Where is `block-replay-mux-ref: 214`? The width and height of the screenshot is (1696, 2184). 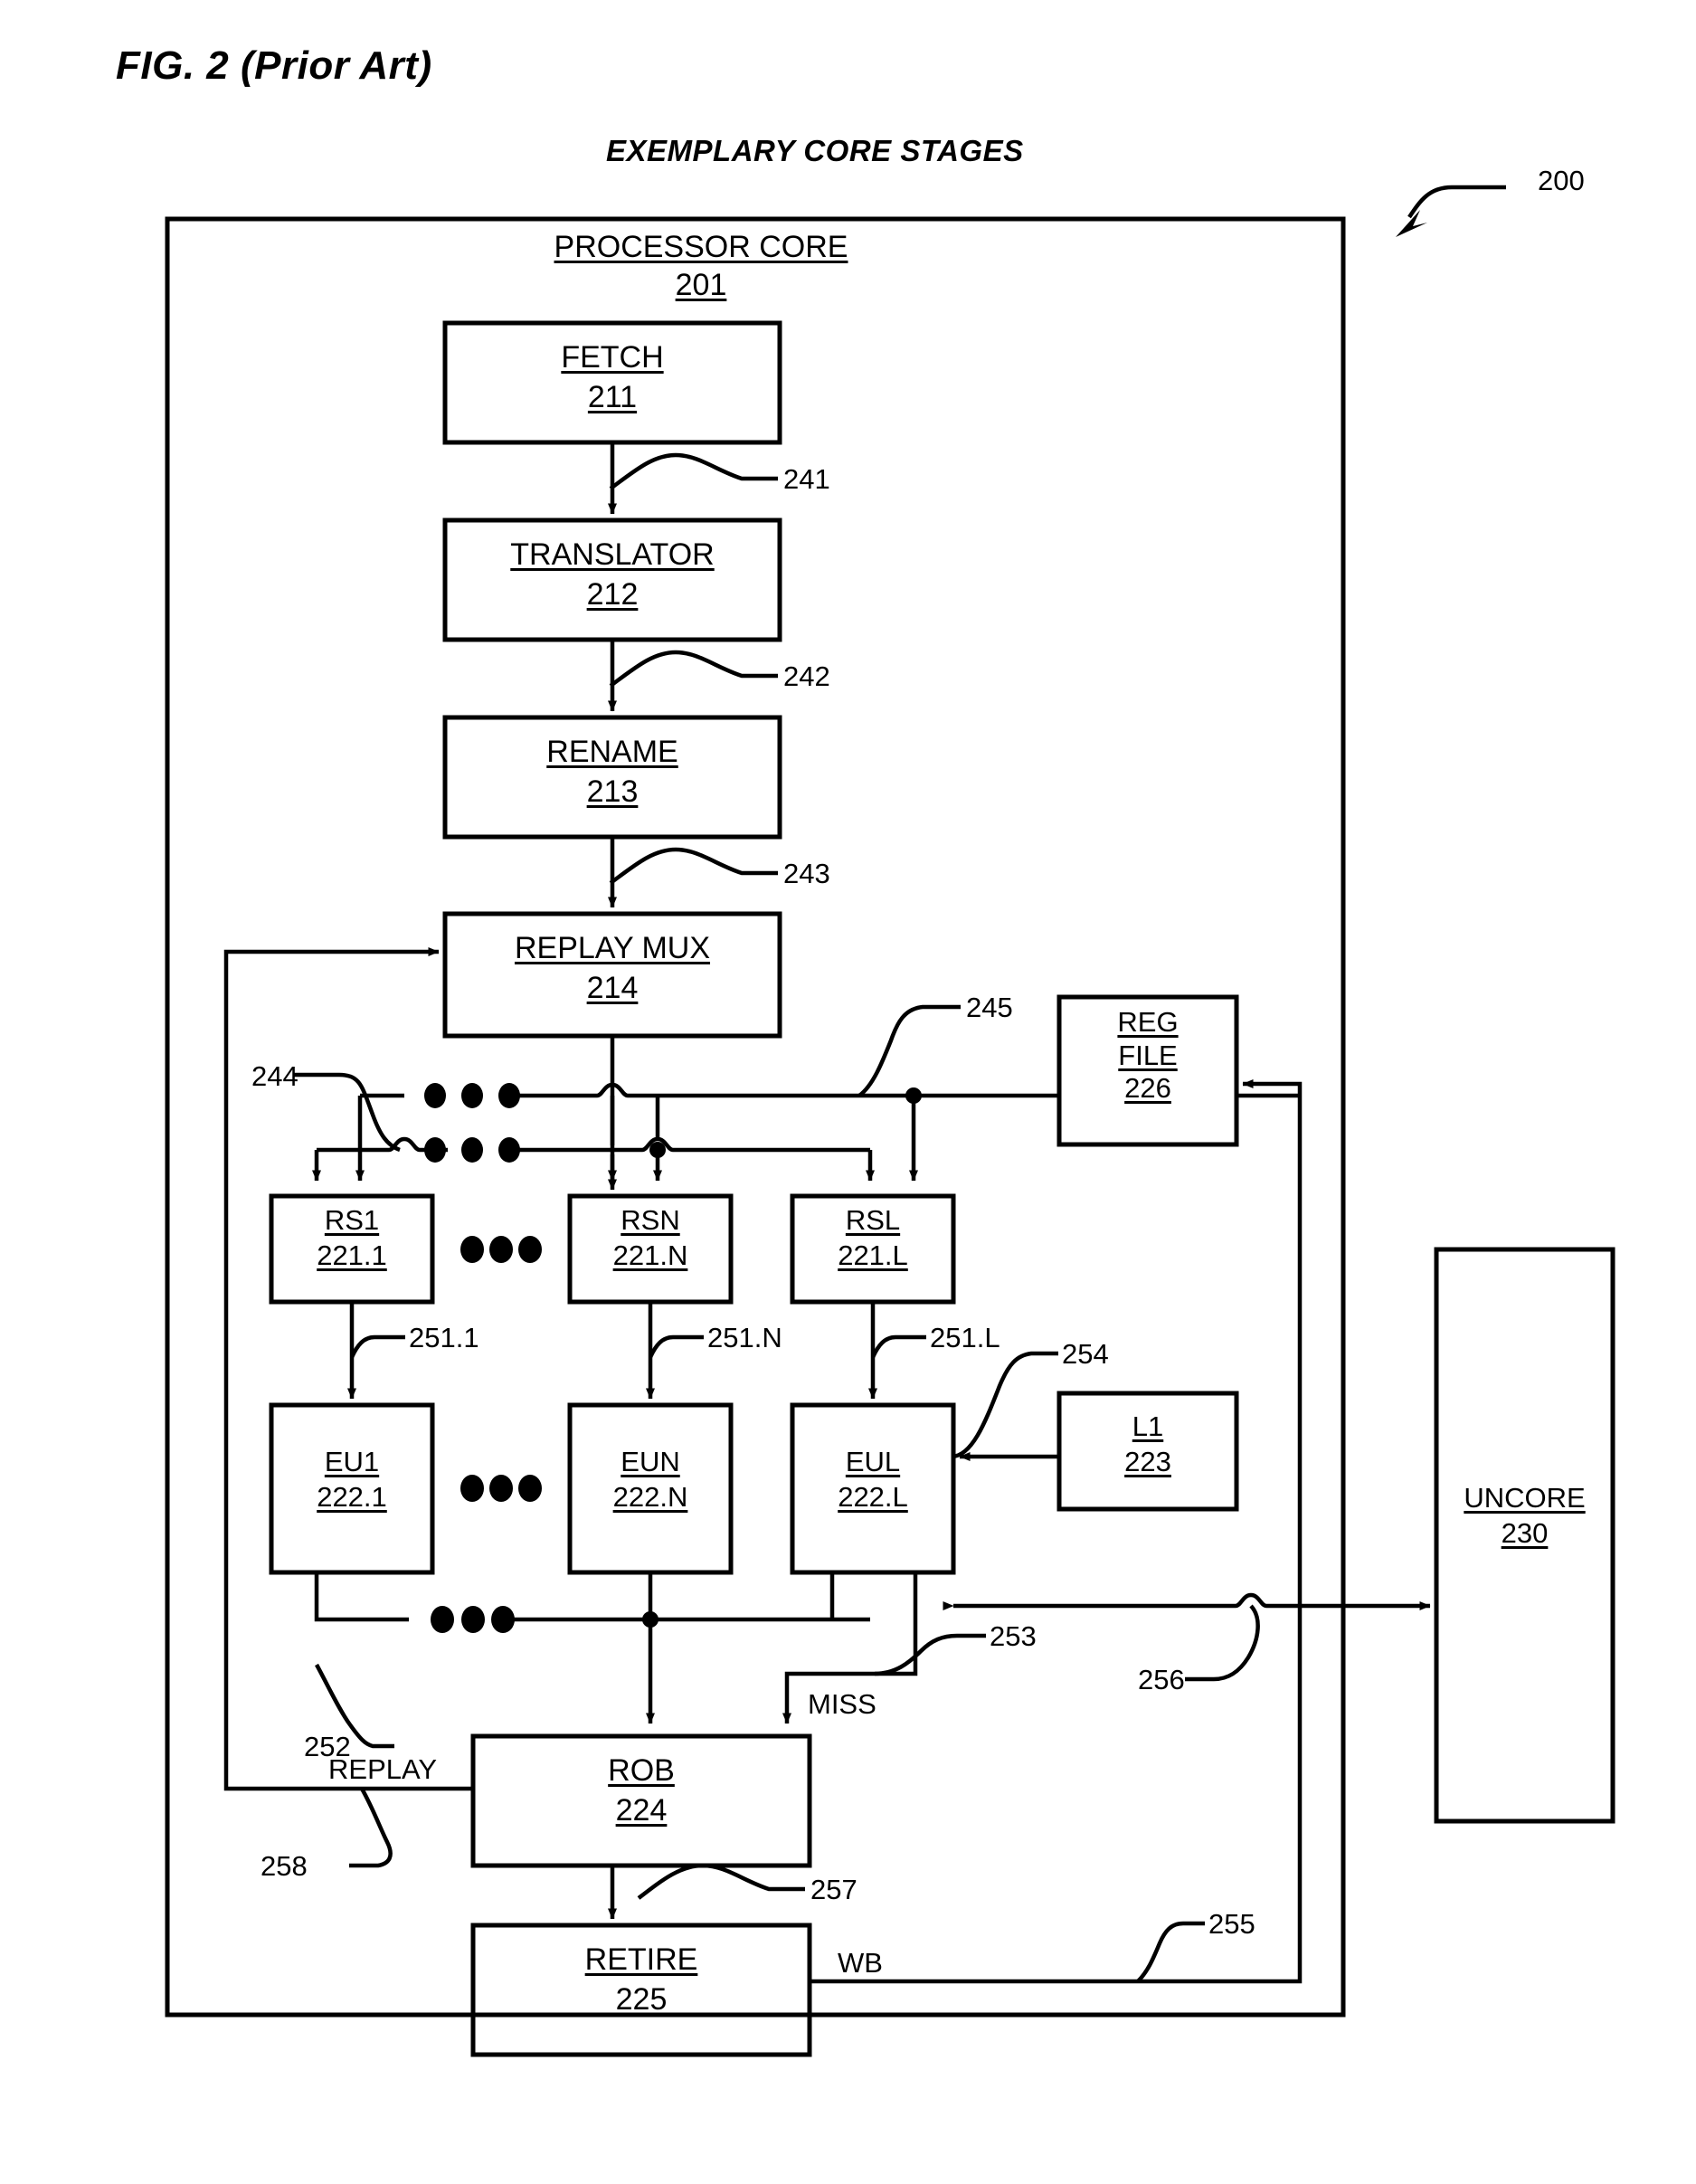 block-replay-mux-ref: 214 is located at coordinates (612, 987).